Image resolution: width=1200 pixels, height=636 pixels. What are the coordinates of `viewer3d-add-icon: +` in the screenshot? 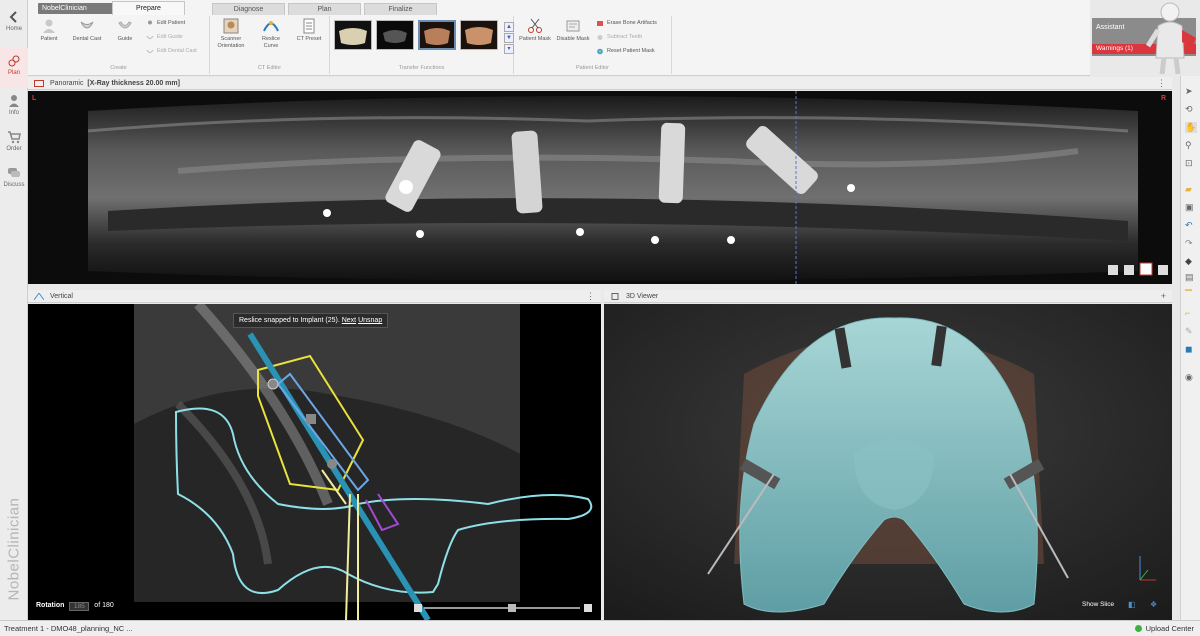 It's located at (1163, 296).